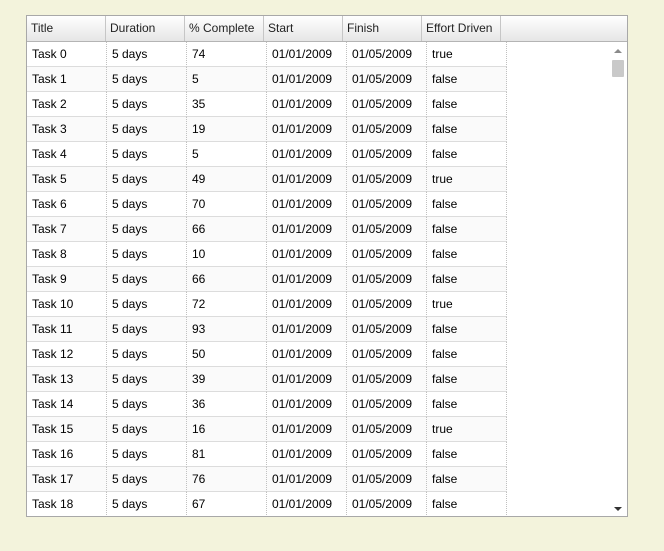 The width and height of the screenshot is (664, 551). I want to click on table-row: Task 10 5 days 72 01/01/2009 01/05/2009 true, so click(327, 304).